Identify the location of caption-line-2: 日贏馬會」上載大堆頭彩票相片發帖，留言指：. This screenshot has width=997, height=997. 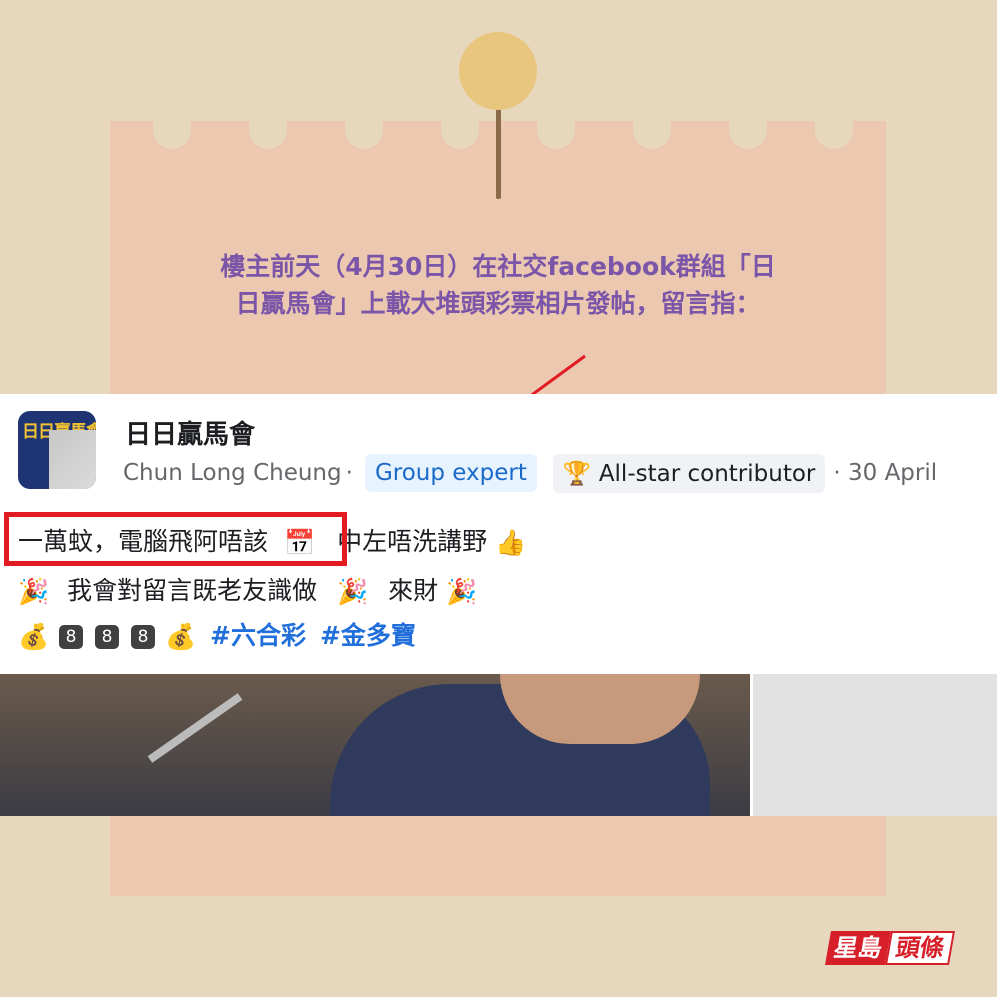
(498, 303).